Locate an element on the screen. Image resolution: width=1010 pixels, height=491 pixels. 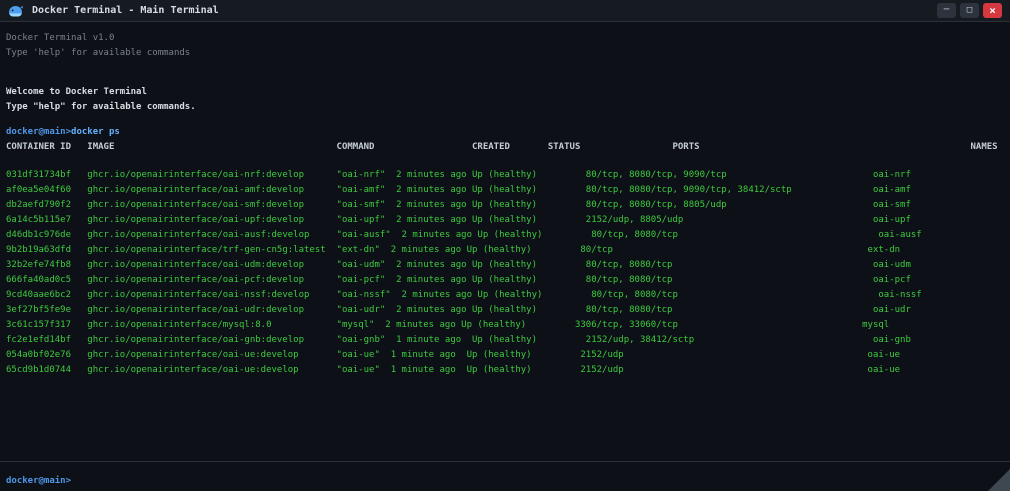
welcome-line: Welcome to Docker Terminal is located at coordinates (76, 92).